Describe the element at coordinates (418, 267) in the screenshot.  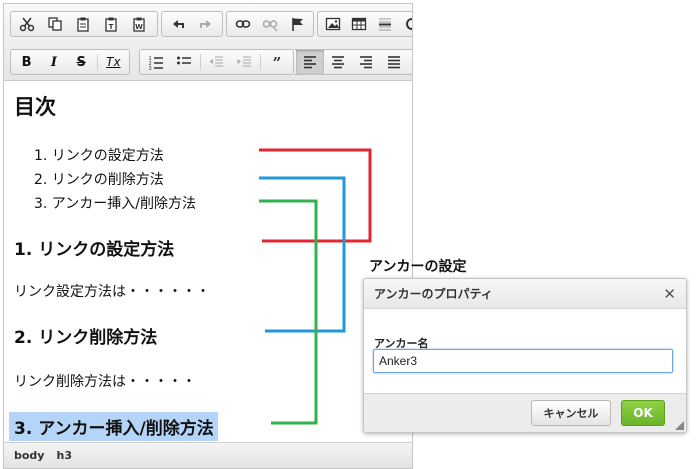
I see `annotation-caption: アンカーの設定` at that location.